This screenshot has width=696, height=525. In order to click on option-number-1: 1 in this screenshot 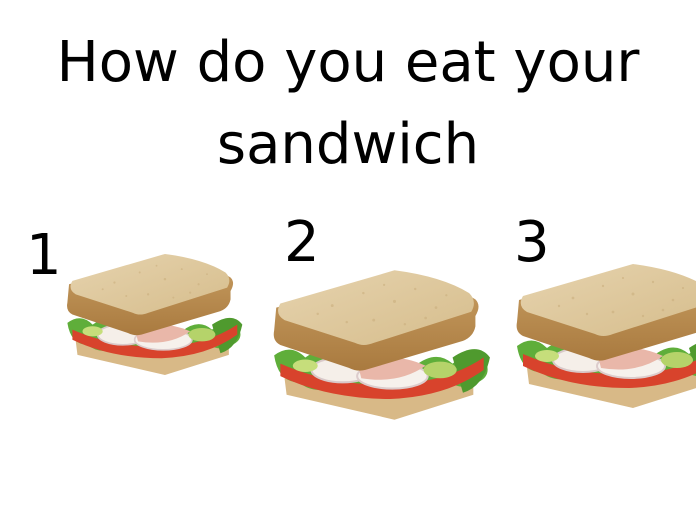, I will do `click(44, 255)`.